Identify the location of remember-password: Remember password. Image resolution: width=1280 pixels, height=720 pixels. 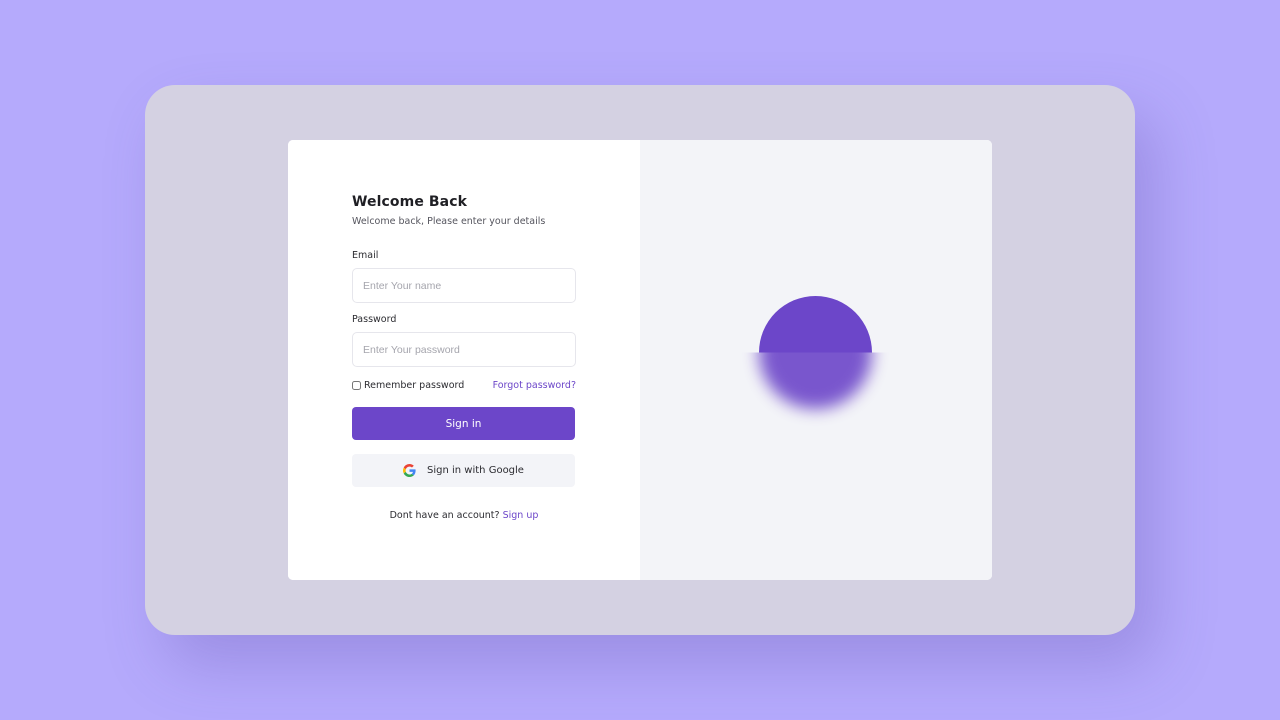
(408, 385).